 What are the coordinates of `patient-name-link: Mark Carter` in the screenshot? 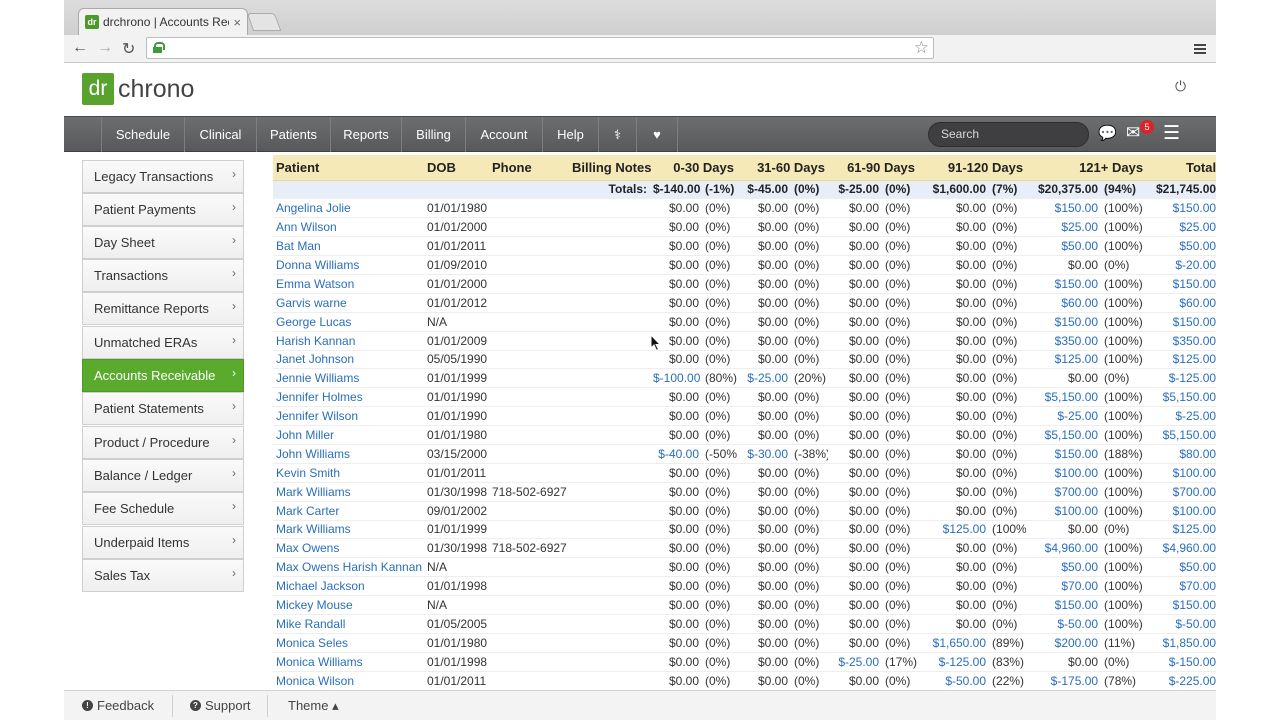 It's located at (348, 511).